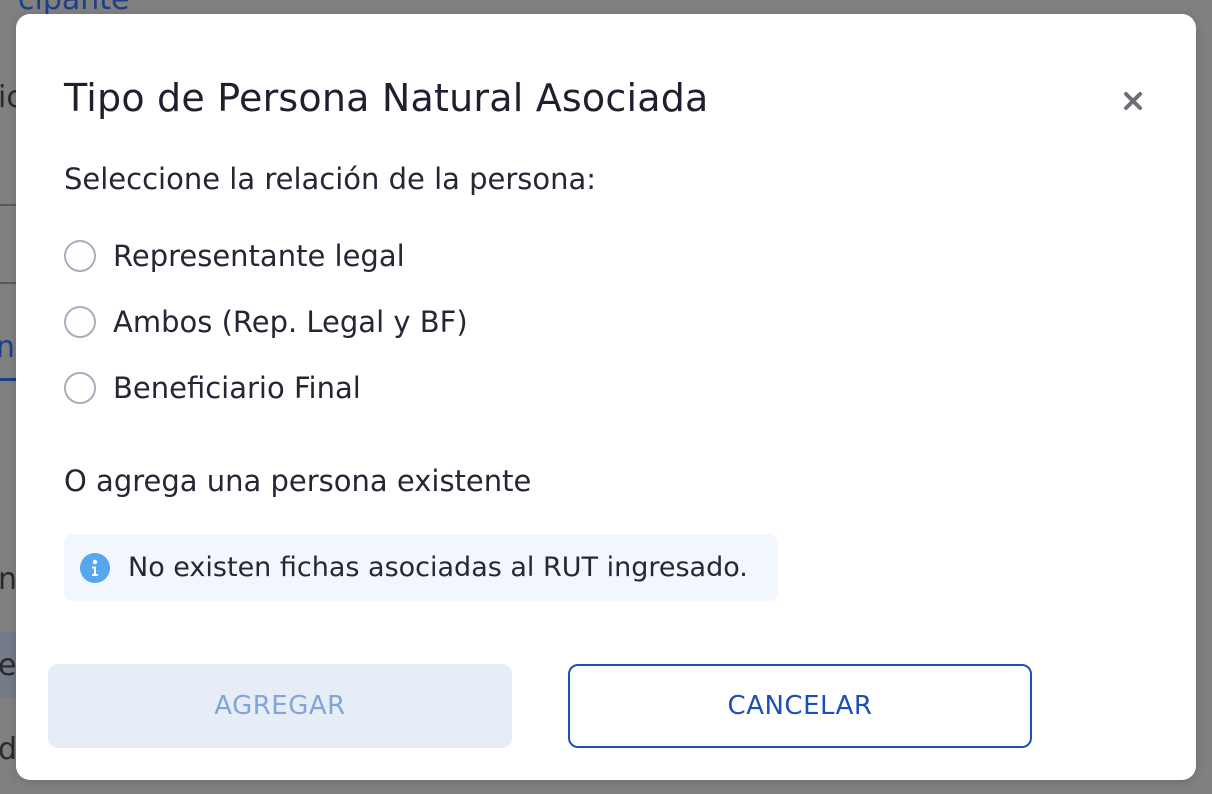 The width and height of the screenshot is (1212, 794). What do you see at coordinates (8, 665) in the screenshot?
I see `background-text-fragment: e` at bounding box center [8, 665].